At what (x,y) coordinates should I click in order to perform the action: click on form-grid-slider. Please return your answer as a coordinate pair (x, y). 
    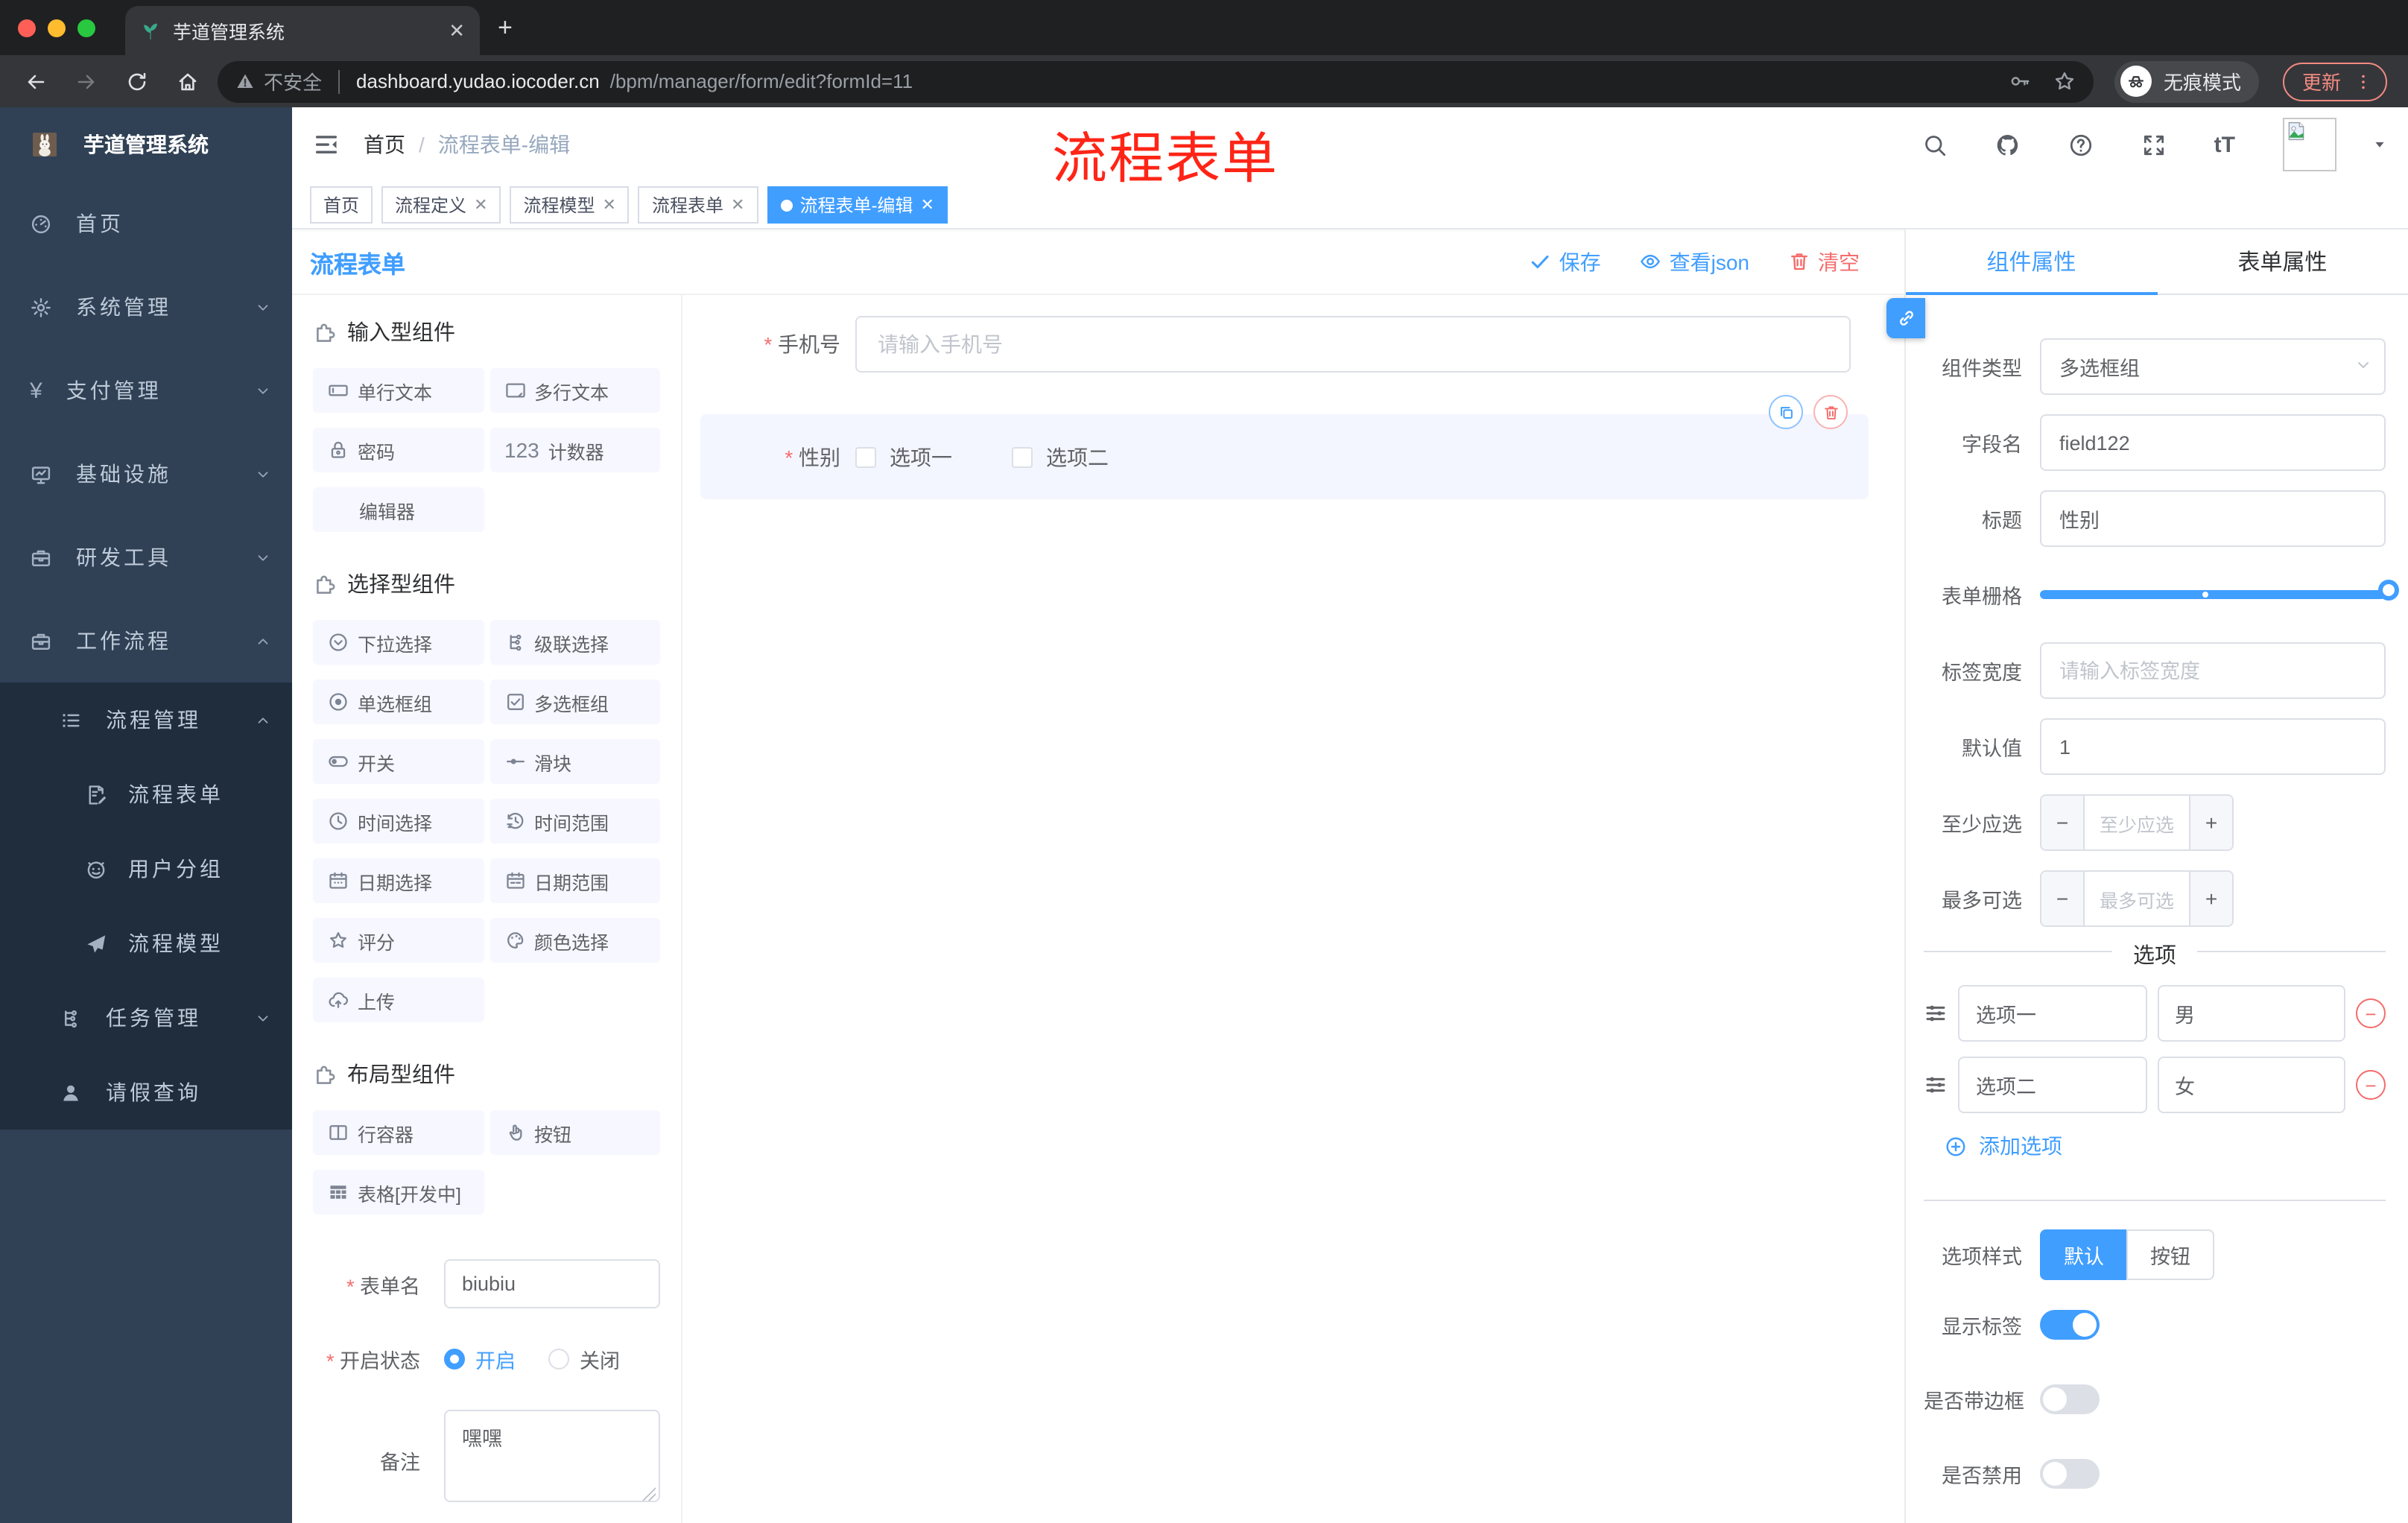
    Looking at the image, I should click on (2219, 591).